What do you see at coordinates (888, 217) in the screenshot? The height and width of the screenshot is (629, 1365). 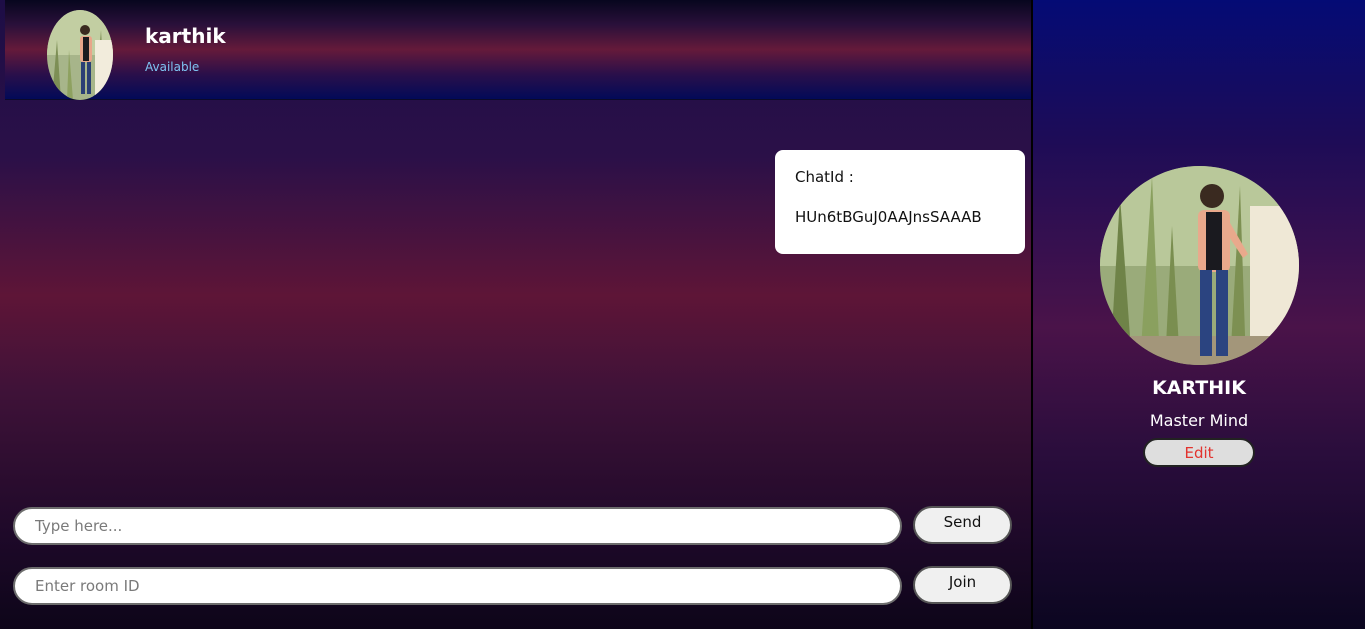 I see `message-value: HUn6tBGuJ0AAJnsSAAAB` at bounding box center [888, 217].